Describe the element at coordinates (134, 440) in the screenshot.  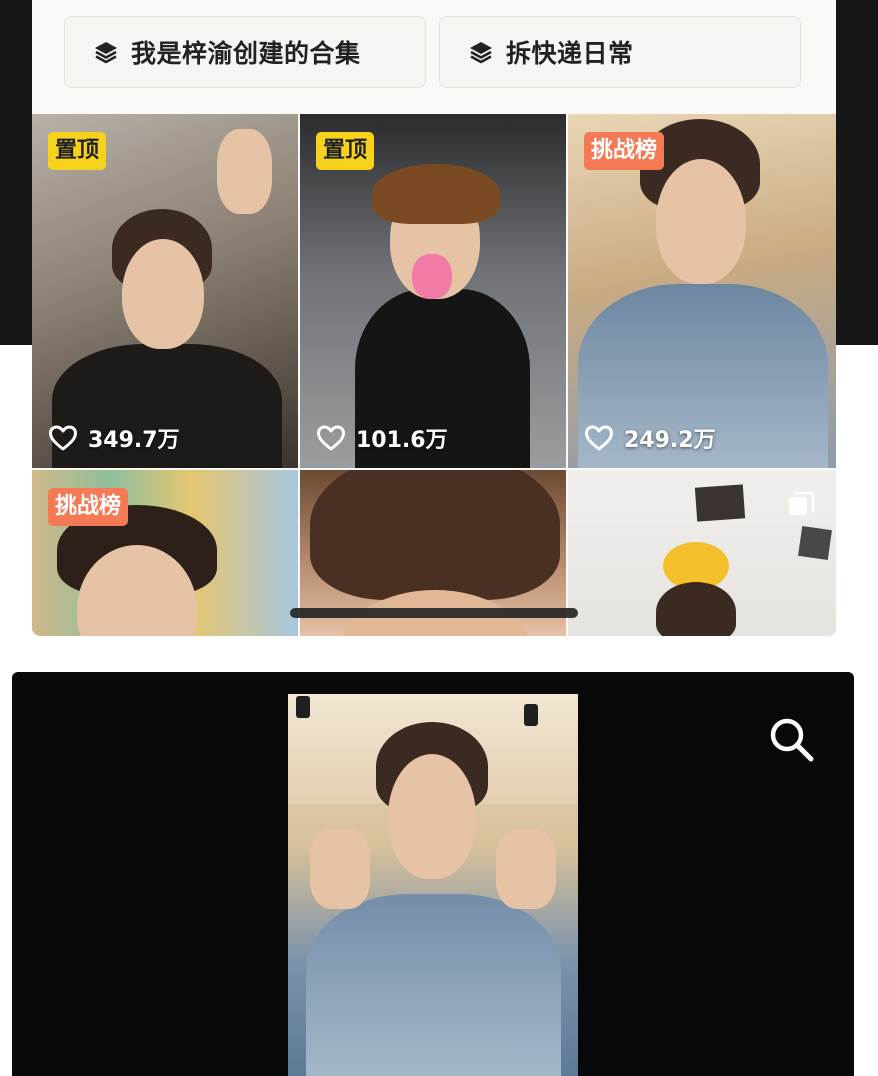
I see `like-count-value: 349.7万` at that location.